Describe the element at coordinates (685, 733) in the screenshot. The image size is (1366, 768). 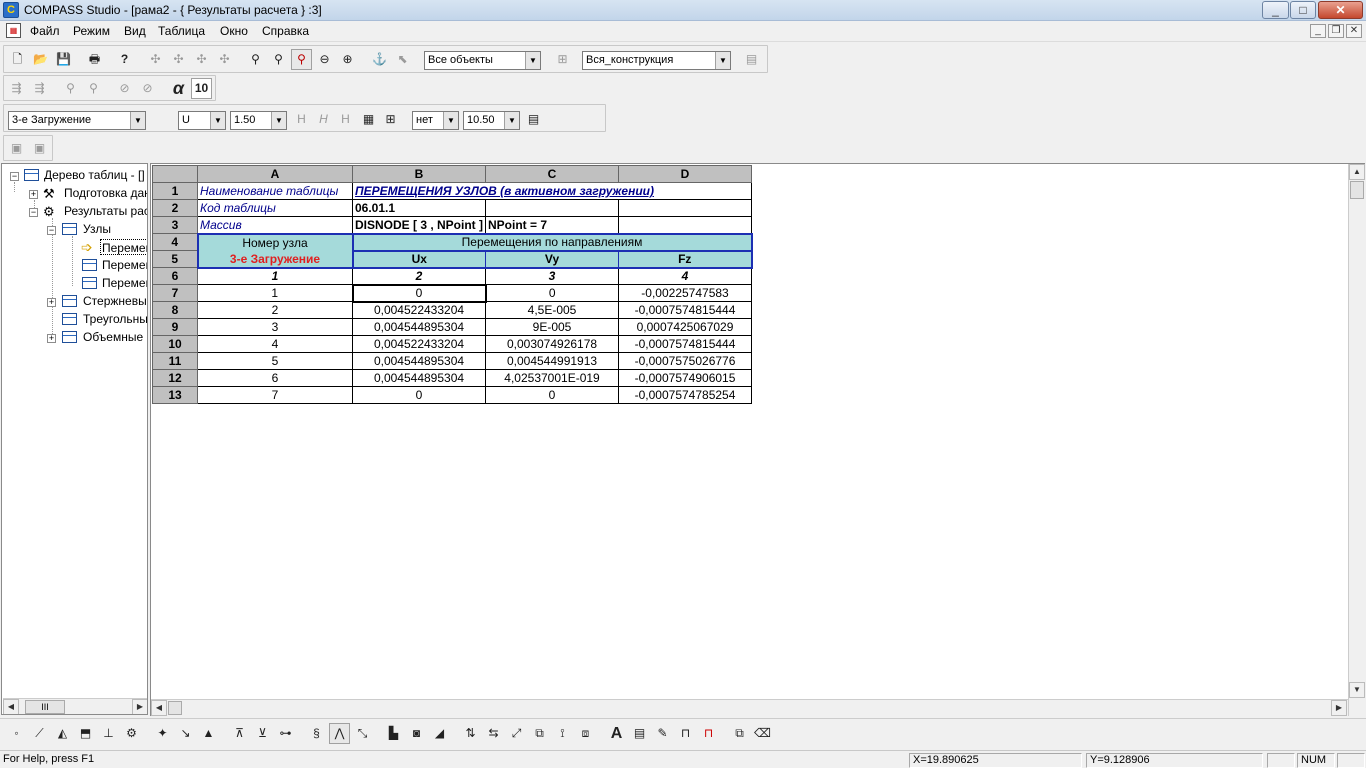
I see `measure-icon: ⊓` at that location.